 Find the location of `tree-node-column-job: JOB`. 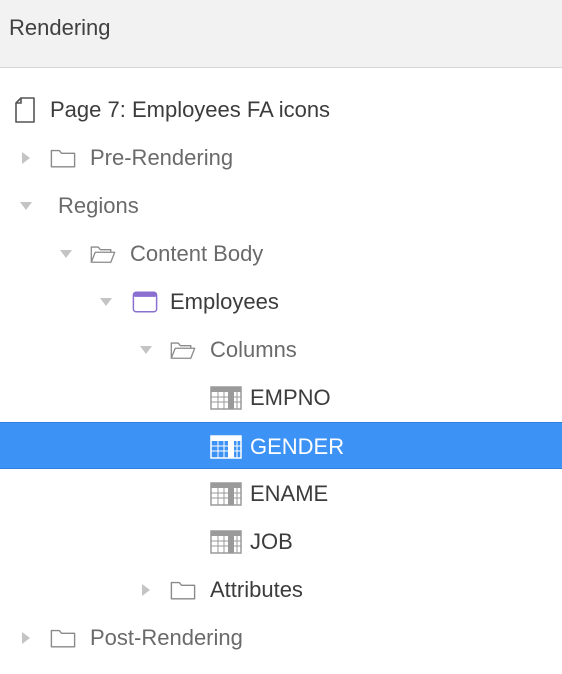

tree-node-column-job: JOB is located at coordinates (281, 541).